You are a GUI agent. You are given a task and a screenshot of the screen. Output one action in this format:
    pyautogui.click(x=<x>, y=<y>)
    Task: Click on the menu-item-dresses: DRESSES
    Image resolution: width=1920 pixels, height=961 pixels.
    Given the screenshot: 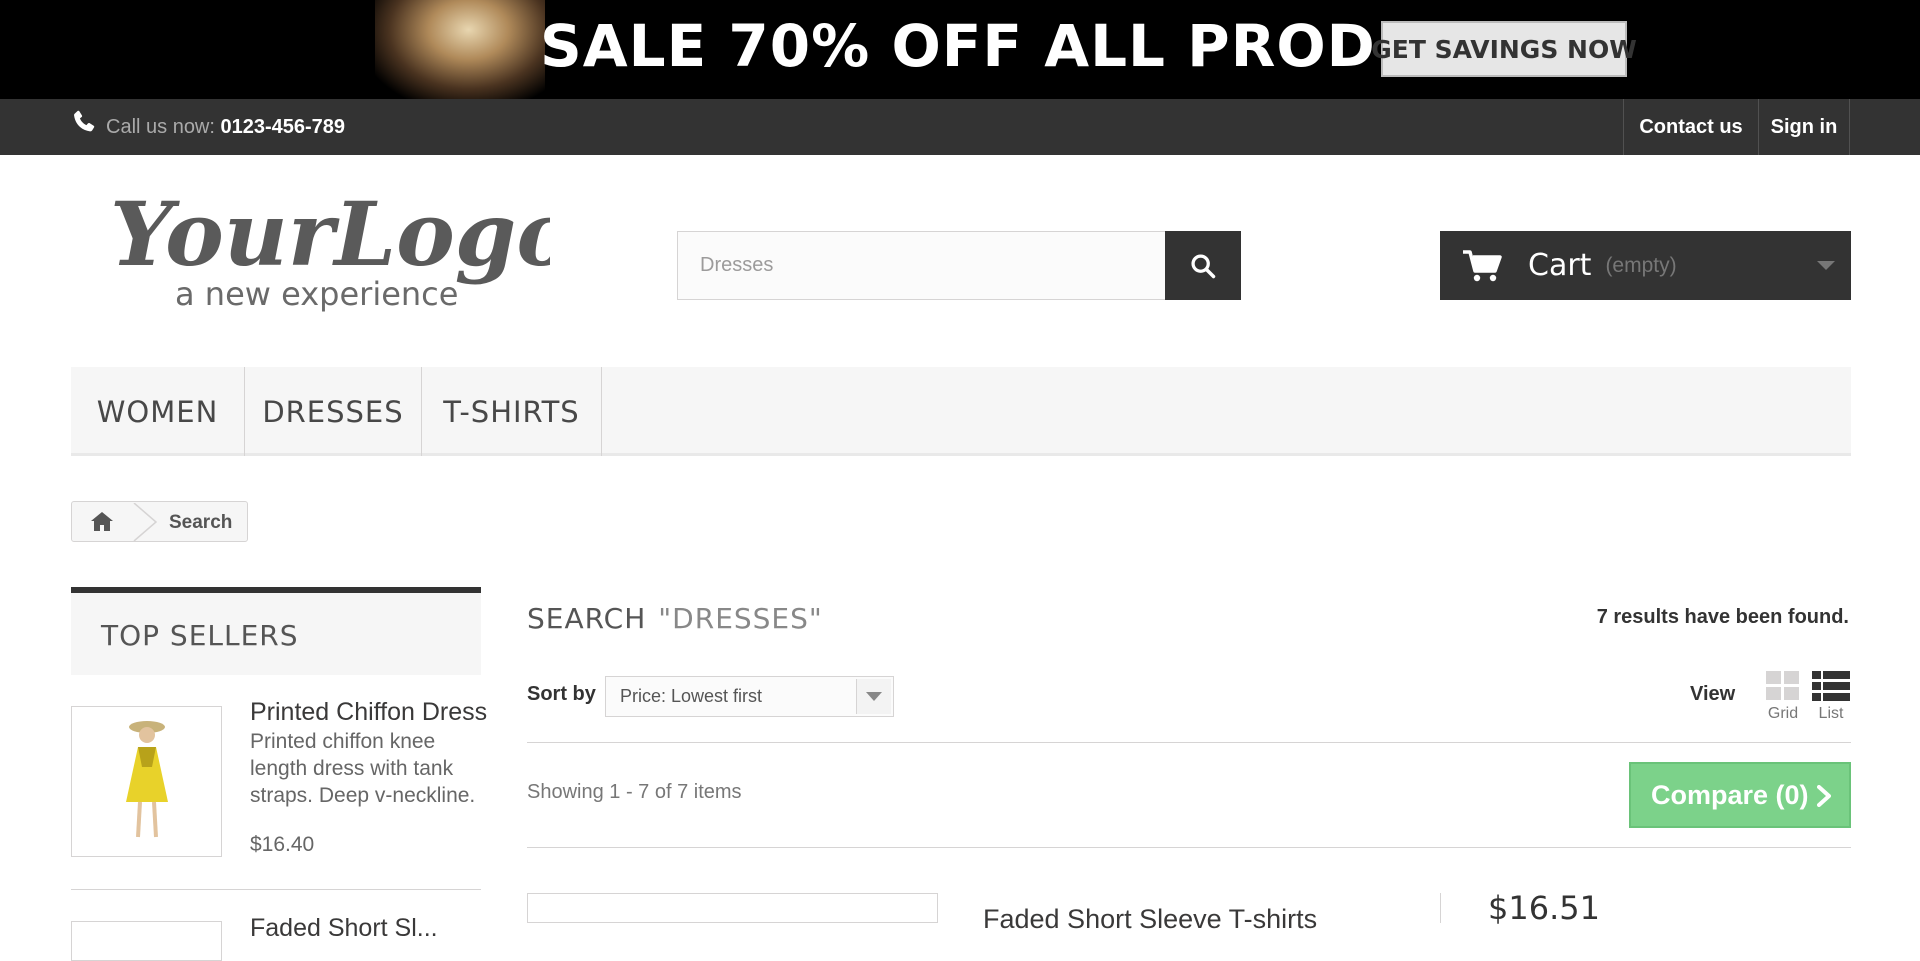 What is the action you would take?
    pyautogui.click(x=333, y=411)
    